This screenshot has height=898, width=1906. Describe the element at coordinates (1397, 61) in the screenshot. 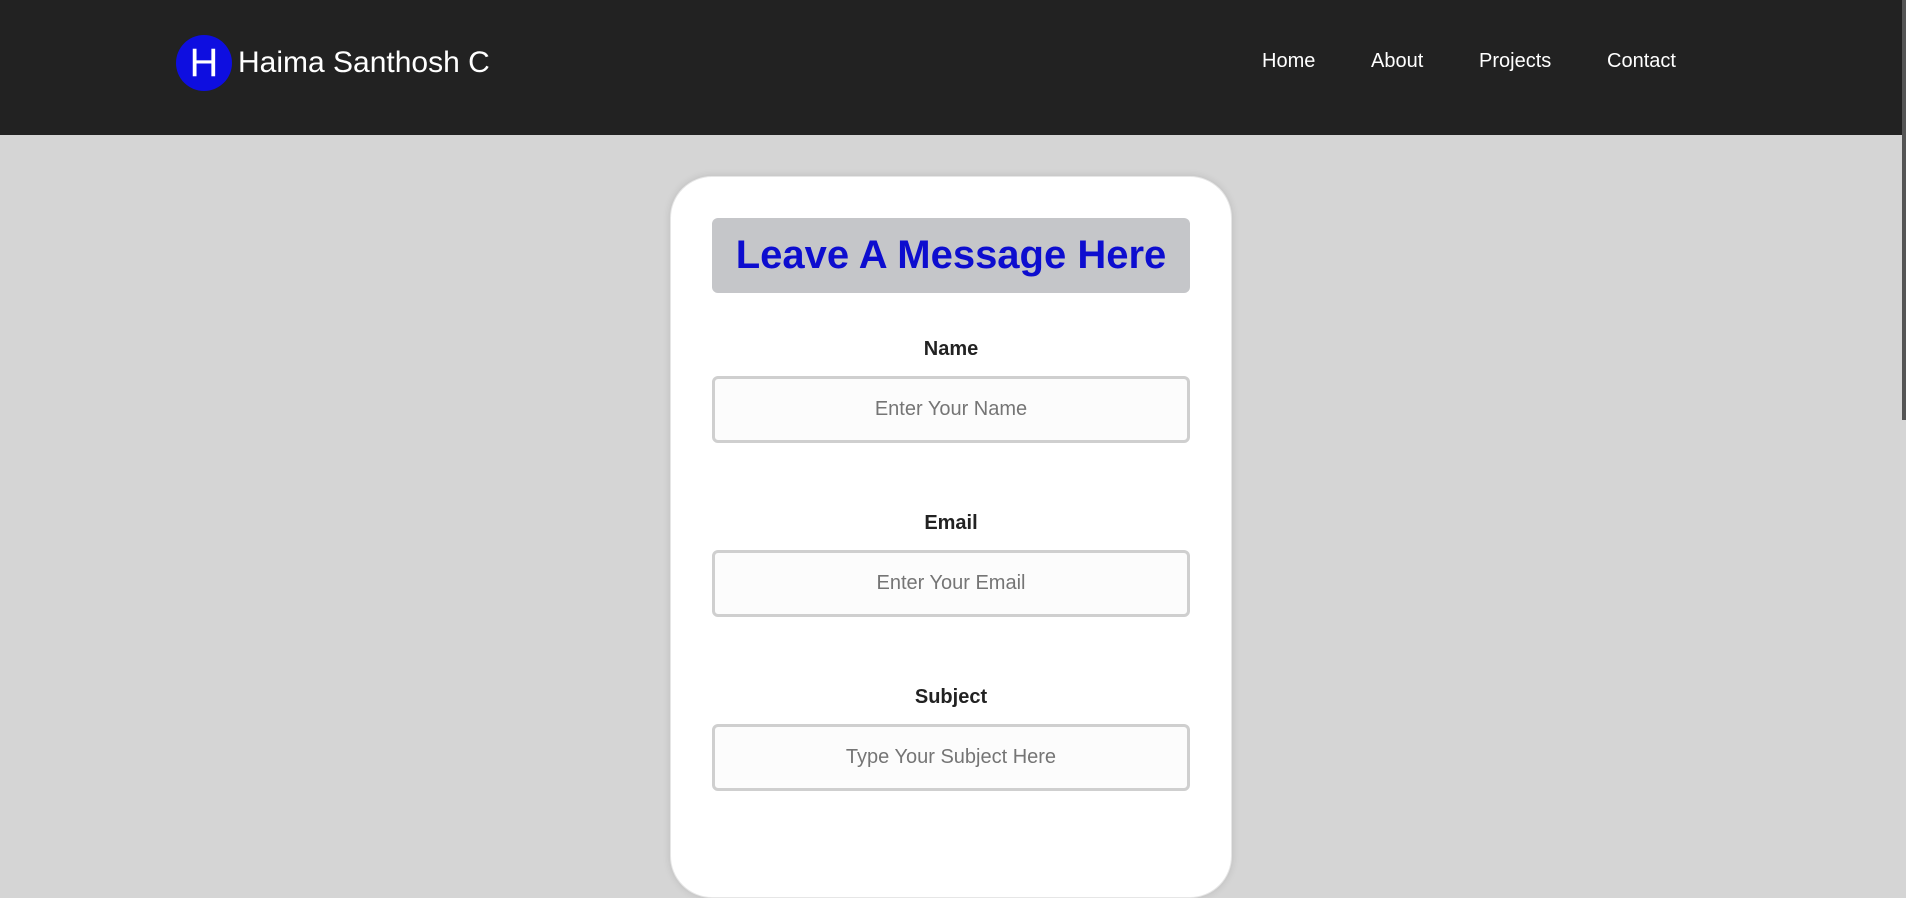

I see `nav-link-about: About` at that location.